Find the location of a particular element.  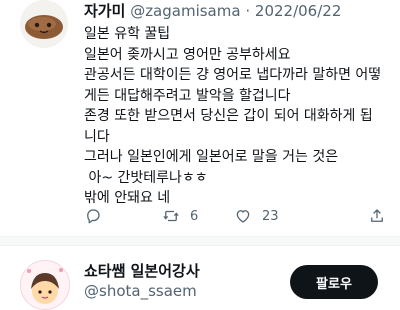

tweet-header: 자가미 @zagamisama · 2022/06/22 is located at coordinates (212, 11).